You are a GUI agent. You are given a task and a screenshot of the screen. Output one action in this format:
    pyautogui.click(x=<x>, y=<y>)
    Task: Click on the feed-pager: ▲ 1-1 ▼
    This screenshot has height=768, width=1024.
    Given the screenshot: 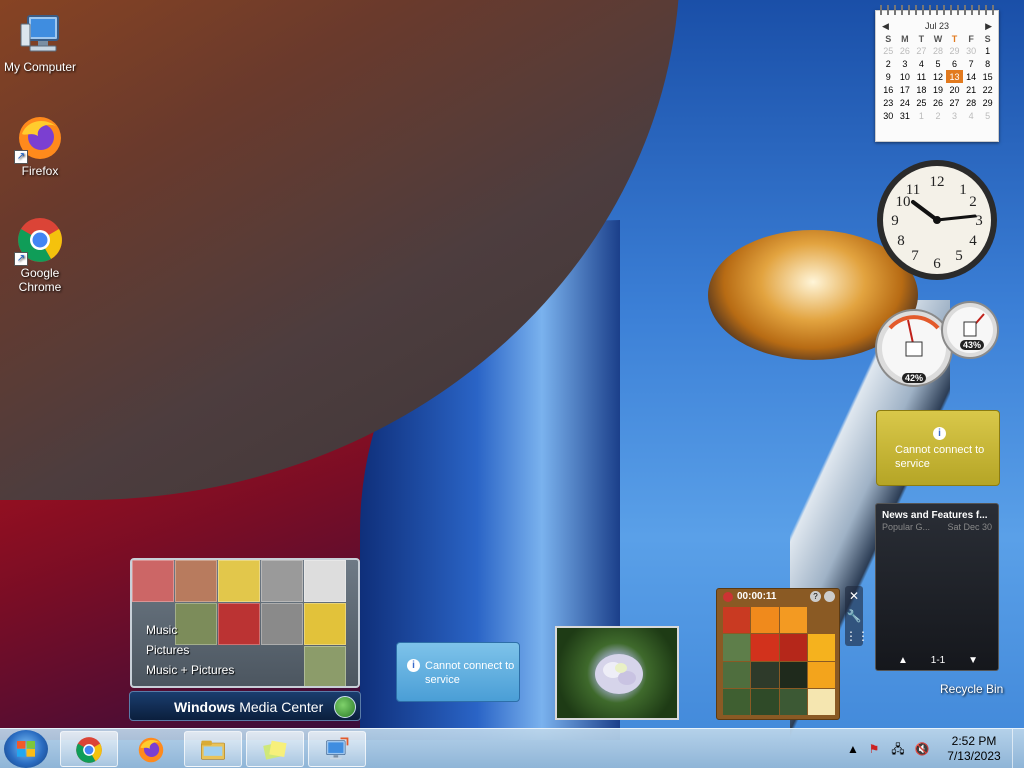 What is the action you would take?
    pyautogui.click(x=938, y=660)
    